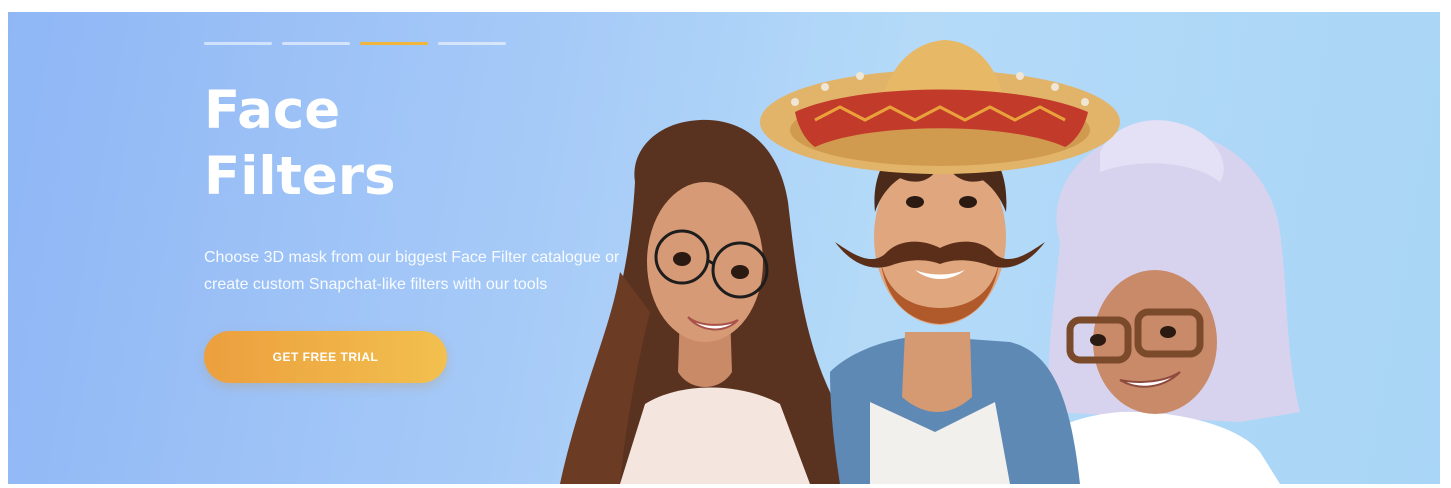 The image size is (1451, 488). Describe the element at coordinates (725, 6) in the screenshot. I see `frame-top` at that location.